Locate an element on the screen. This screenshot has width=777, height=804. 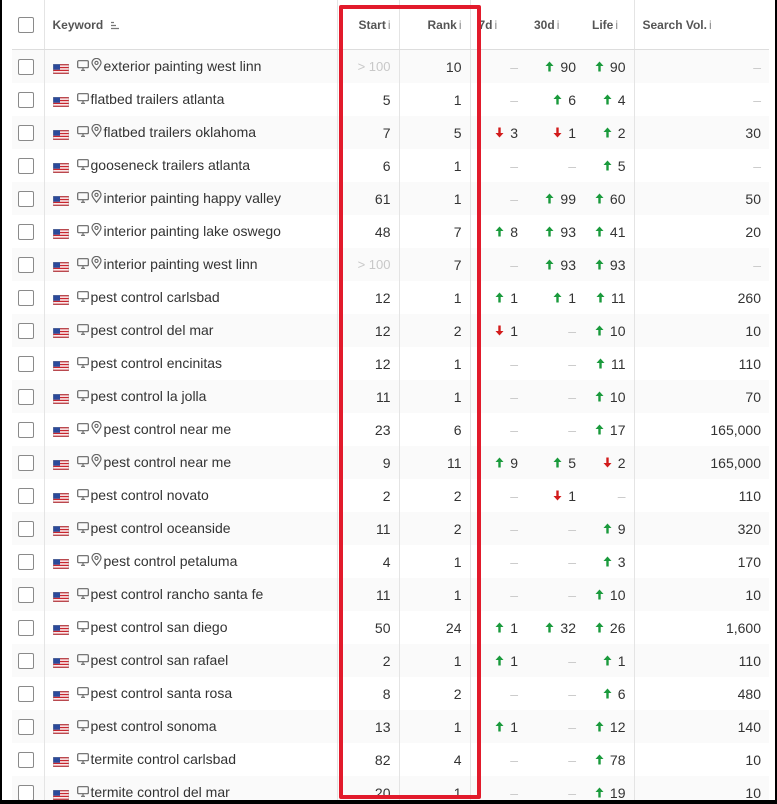
table-row: pest control san diego 50 24 1 32 26 1,600 is located at coordinates (390, 627).